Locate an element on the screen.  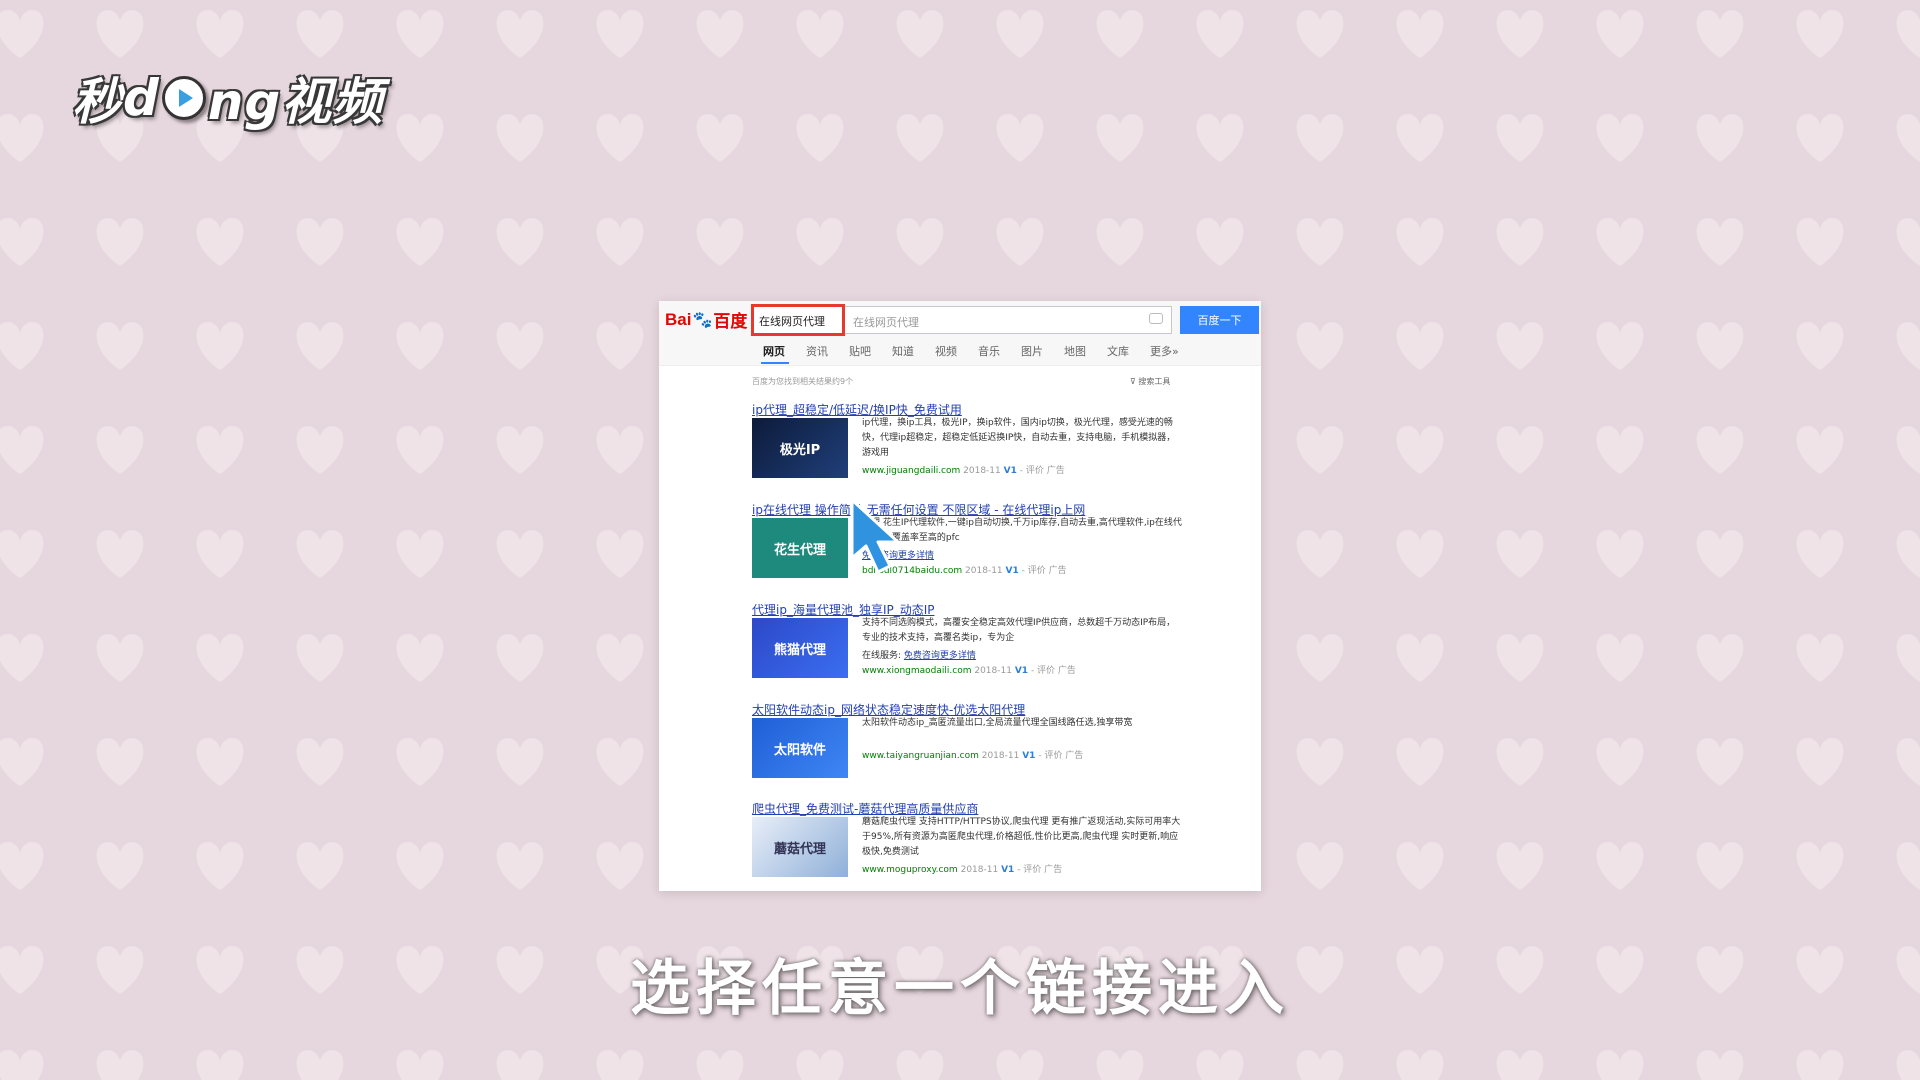
logo-text-1: 秒 is located at coordinates (97, 102).